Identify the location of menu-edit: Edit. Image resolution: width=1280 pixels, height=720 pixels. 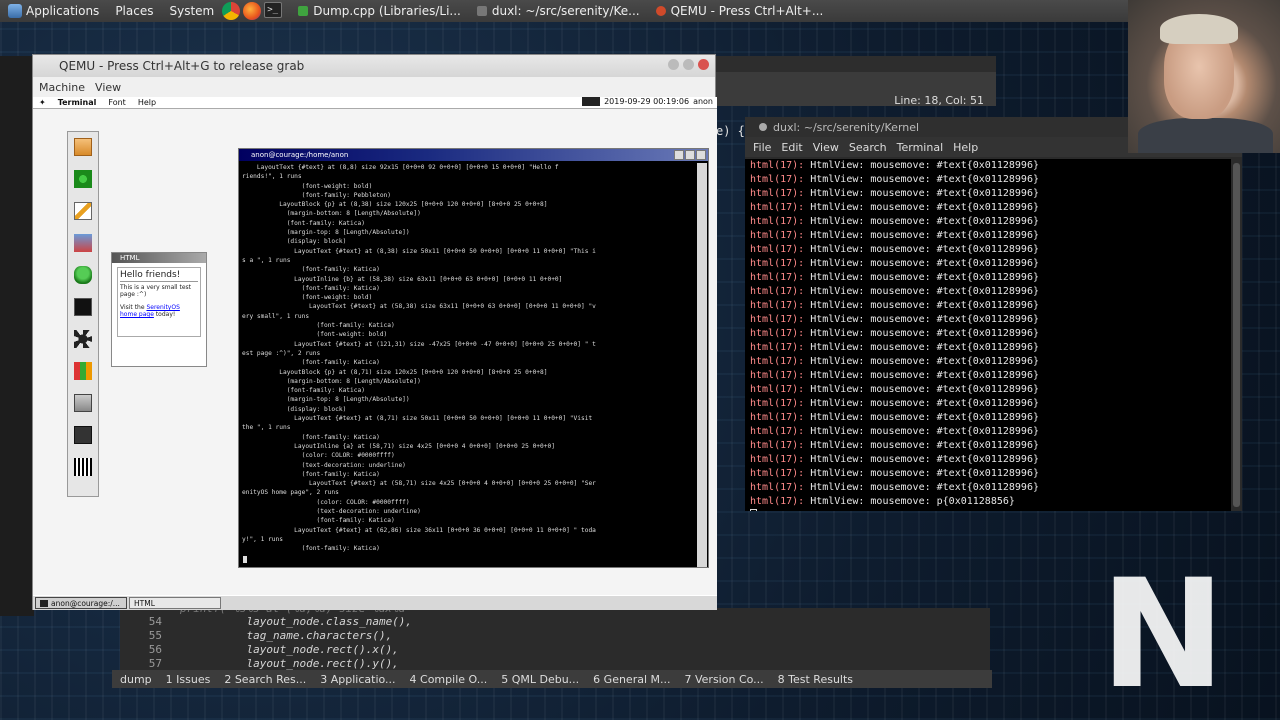
(791, 147).